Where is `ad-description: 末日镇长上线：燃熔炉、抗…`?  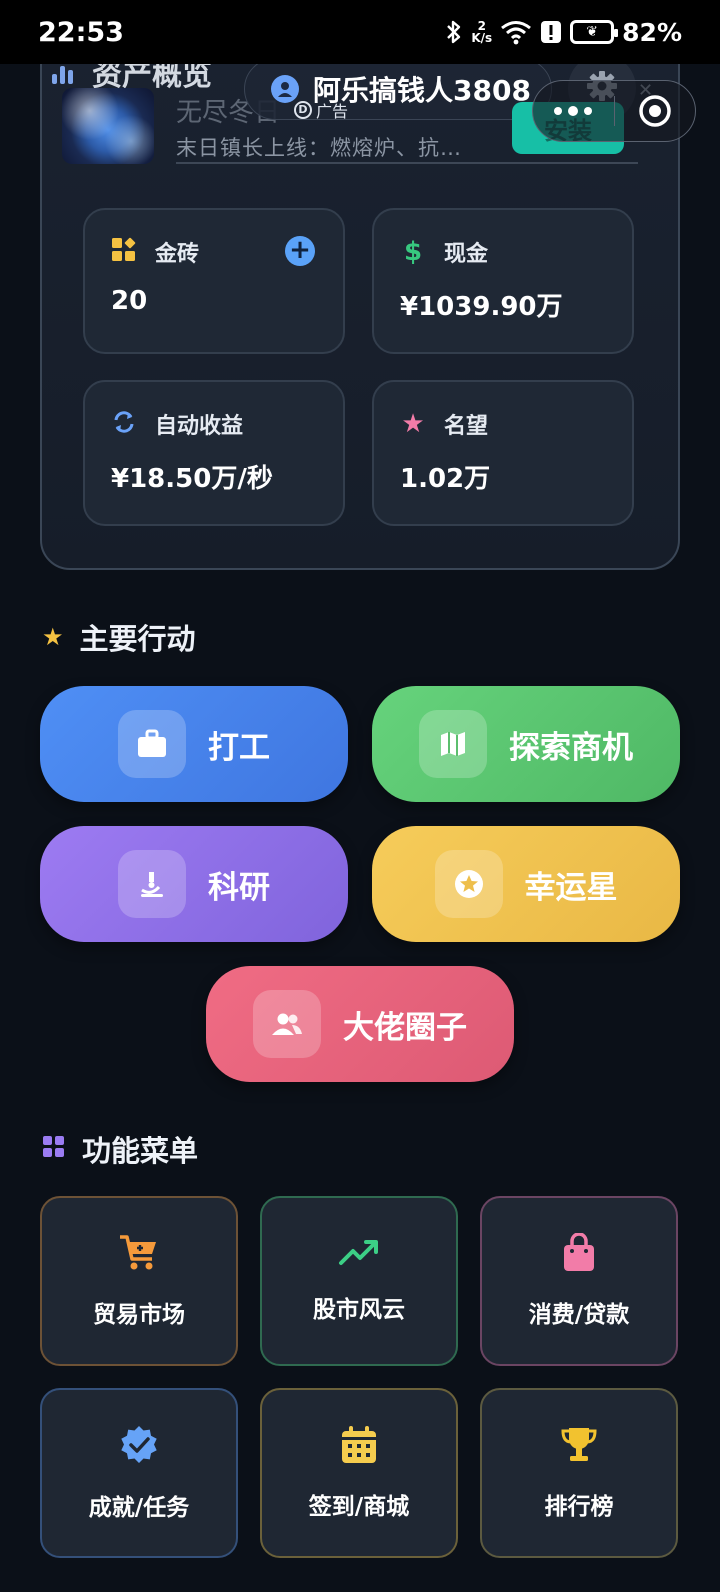
ad-description: 末日镇长上线：燃熔炉、抗… is located at coordinates (319, 147).